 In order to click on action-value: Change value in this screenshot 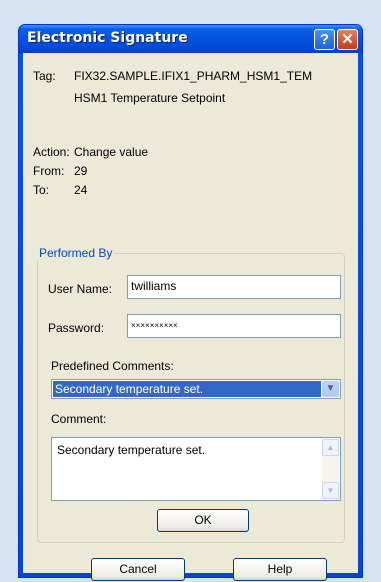, I will do `click(111, 152)`.